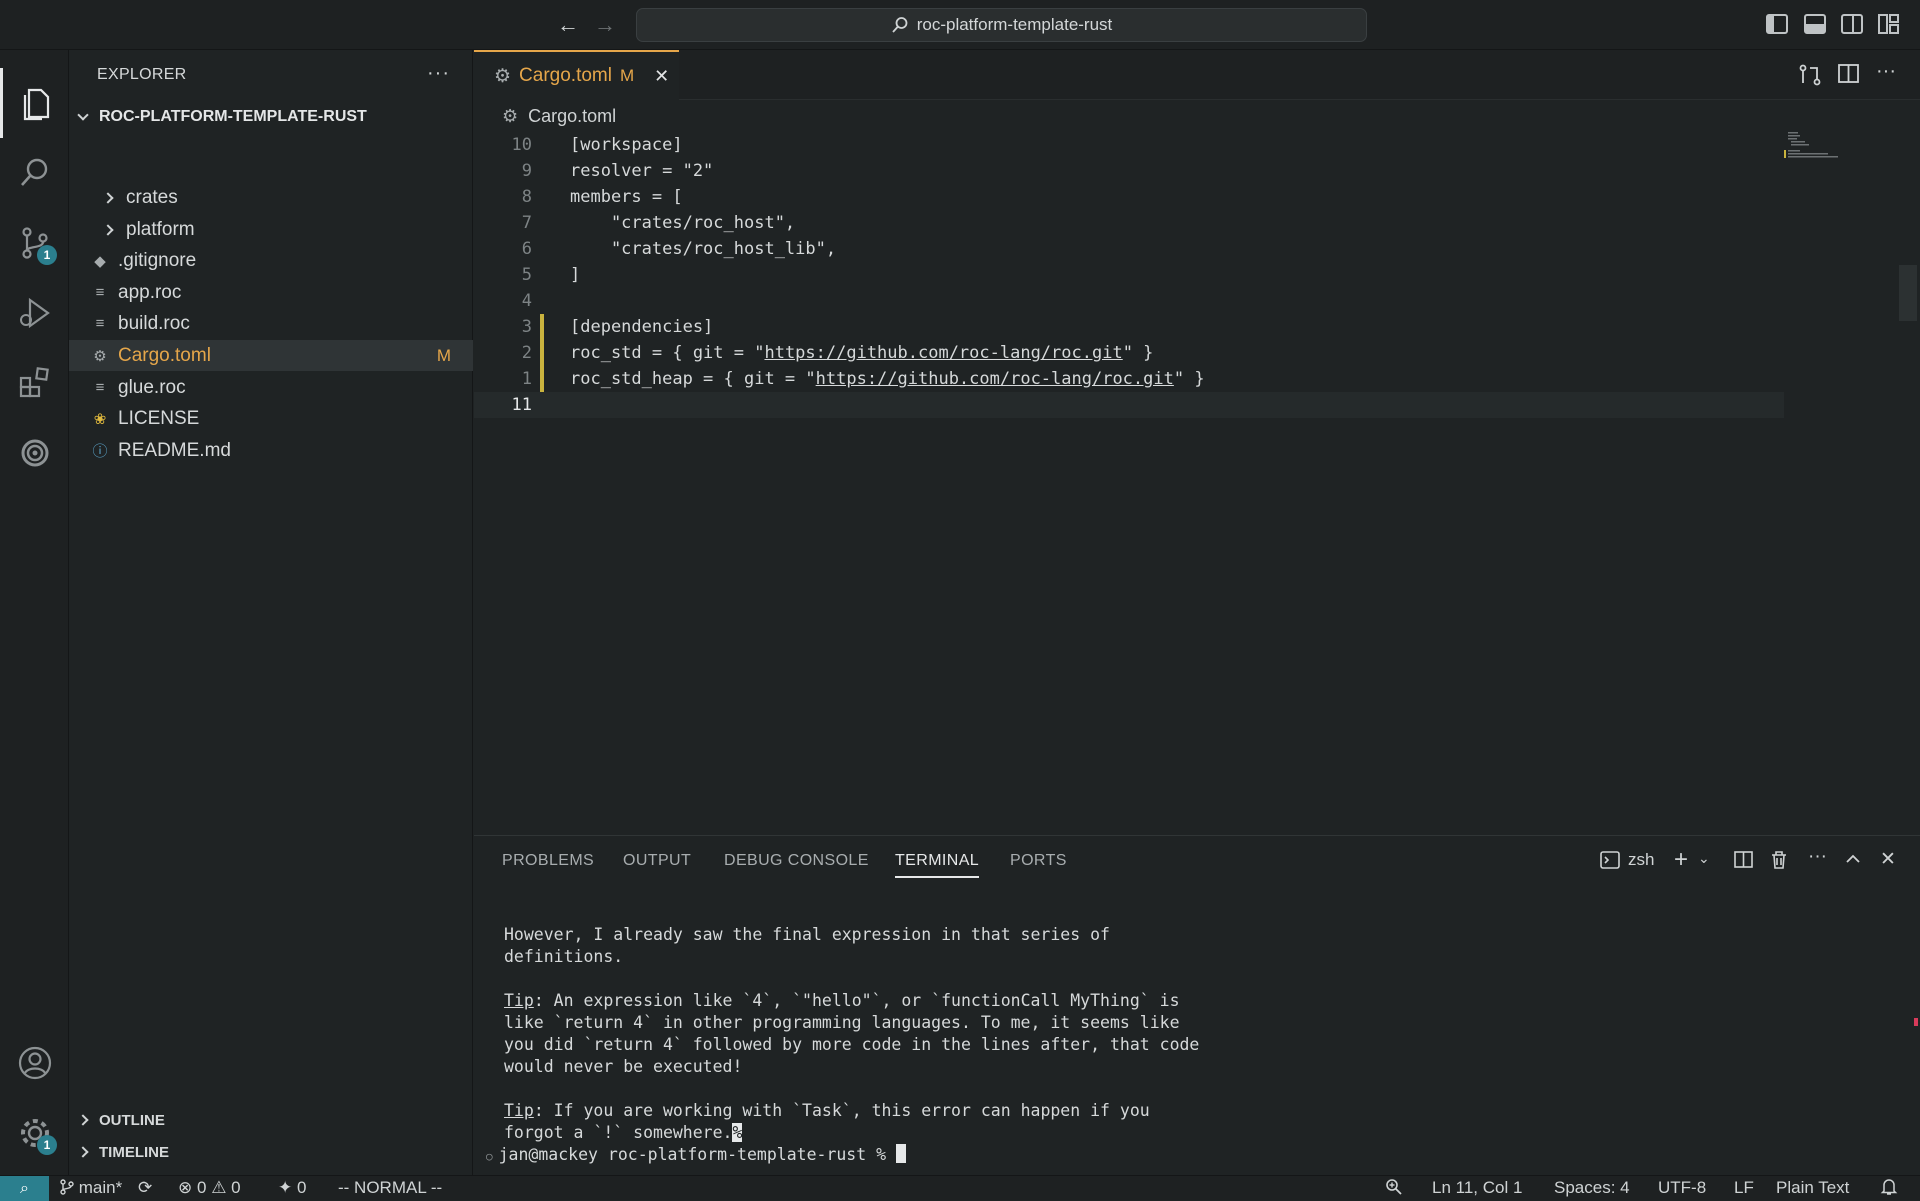  I want to click on root-folder-header: ROC-PLATFORM-TEMPLATE-RUST, so click(271, 117).